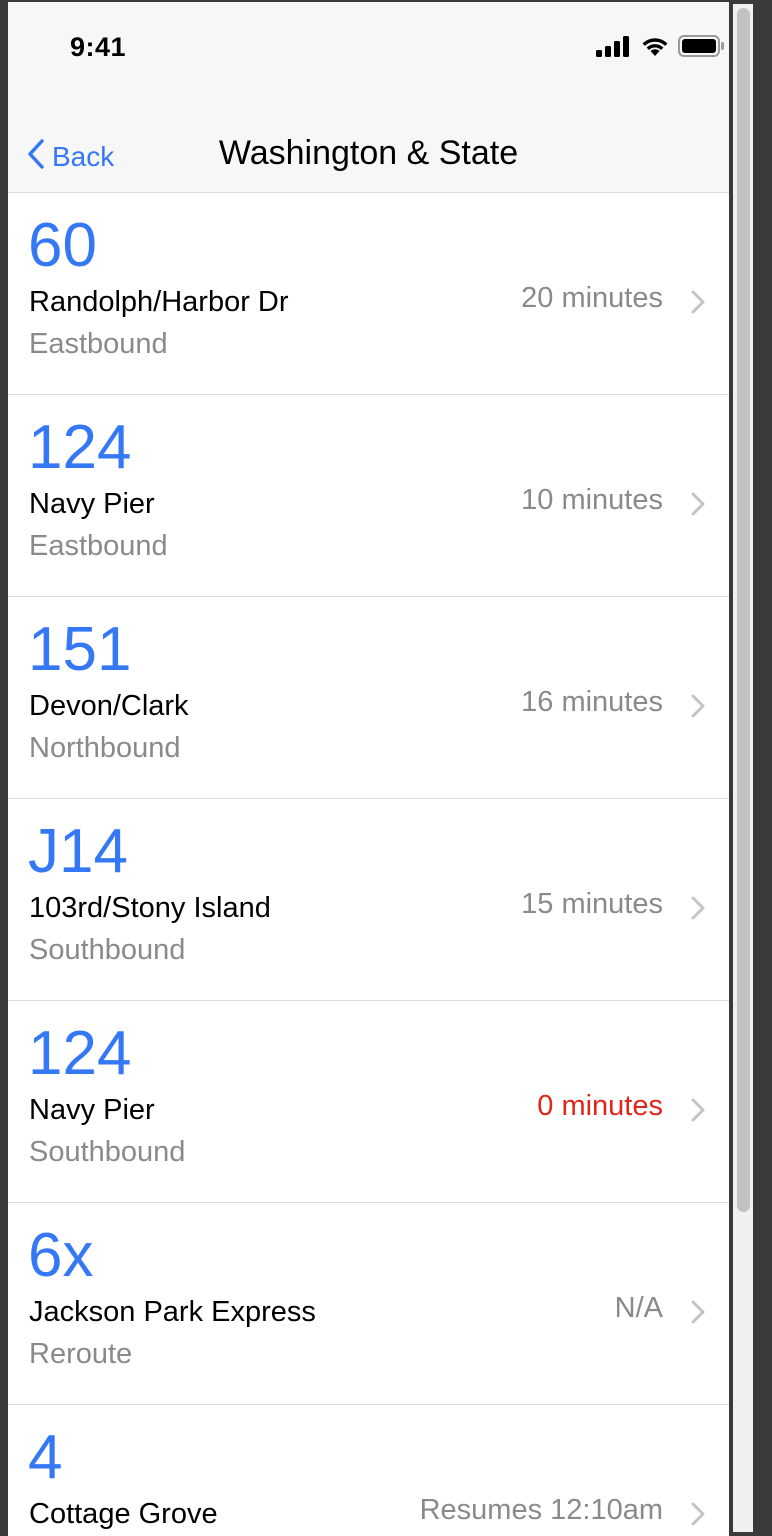  Describe the element at coordinates (592, 500) in the screenshot. I see `arrival-time: 10 minutes` at that location.